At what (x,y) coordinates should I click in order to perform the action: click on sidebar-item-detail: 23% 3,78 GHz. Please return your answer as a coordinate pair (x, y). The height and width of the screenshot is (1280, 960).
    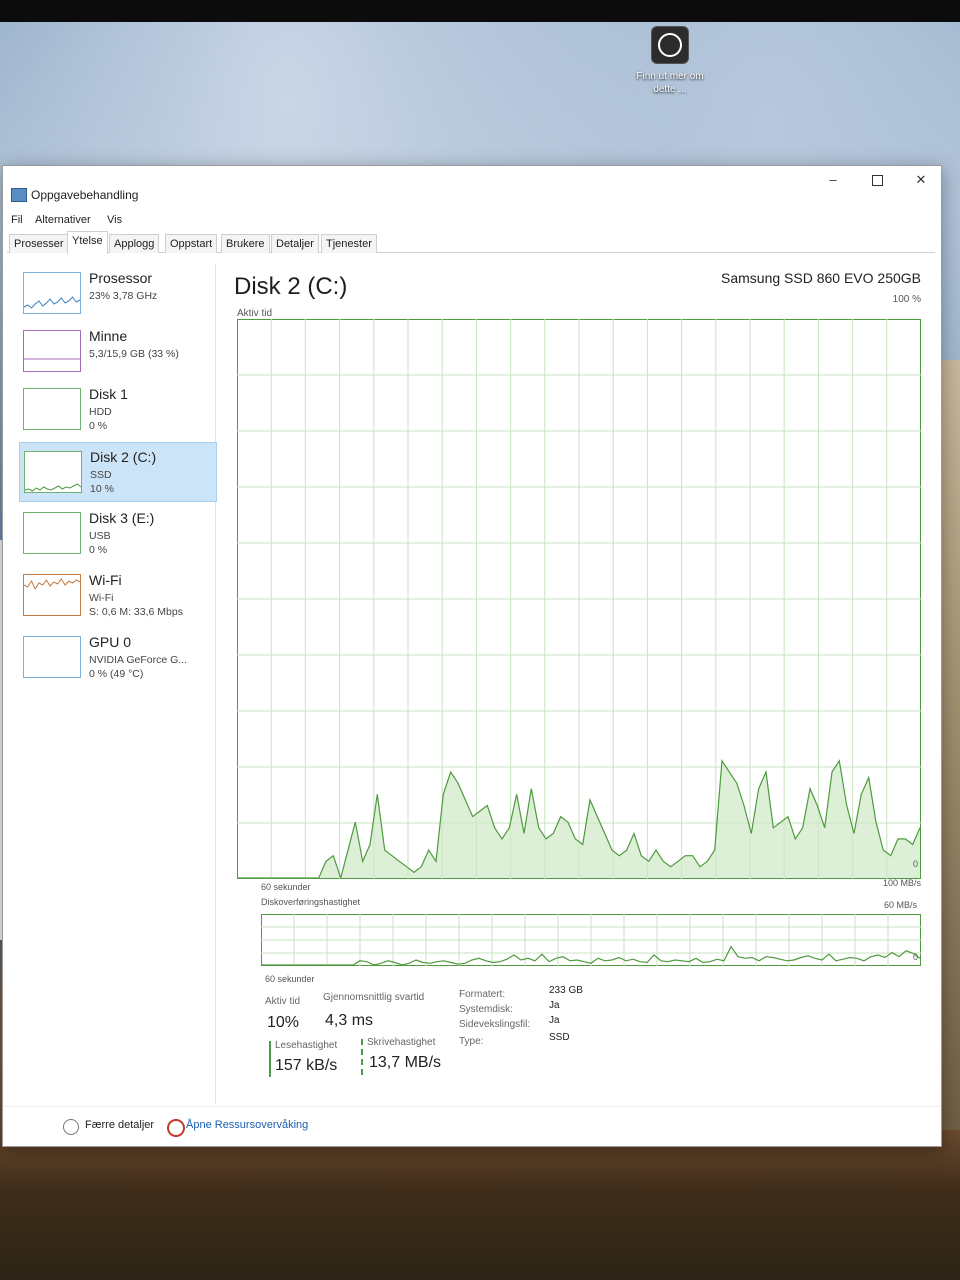
    Looking at the image, I should click on (123, 296).